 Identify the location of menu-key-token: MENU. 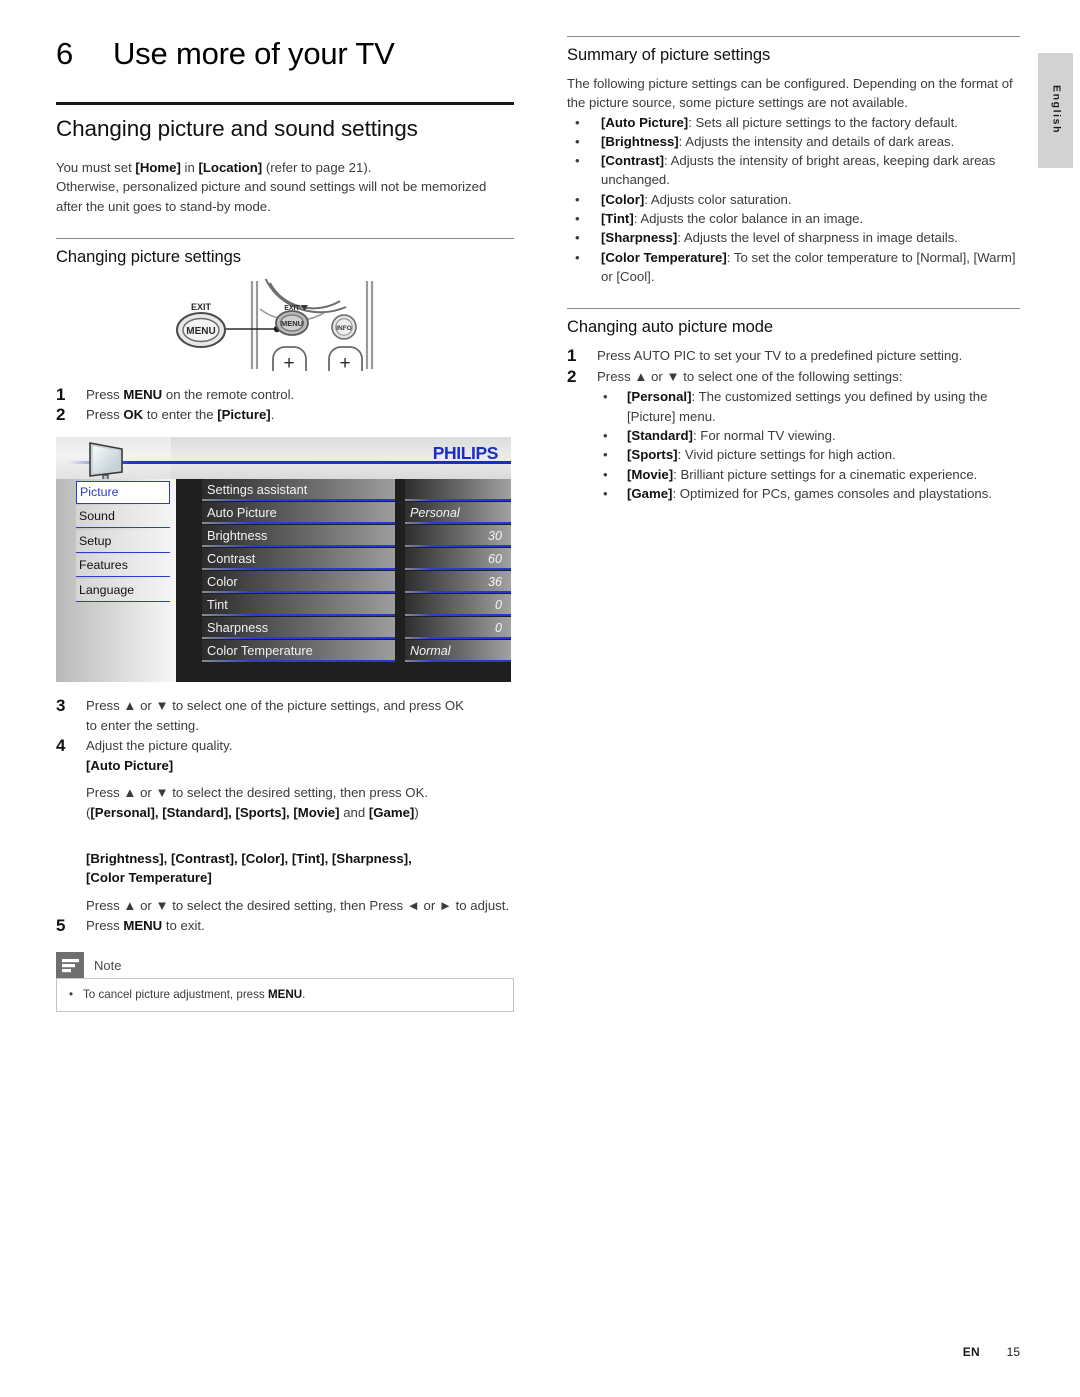
(285, 995).